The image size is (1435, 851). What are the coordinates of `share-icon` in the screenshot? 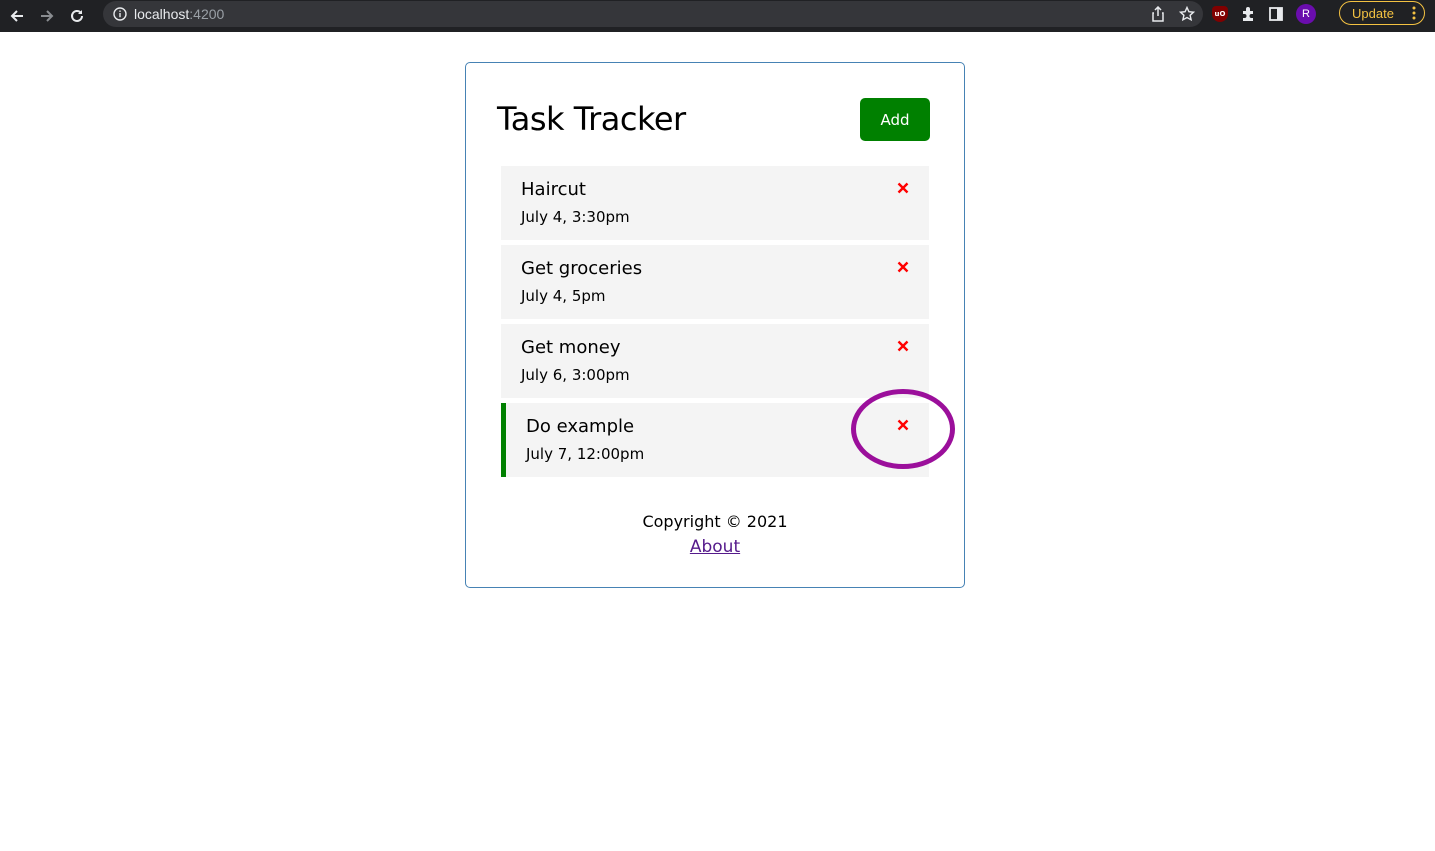 It's located at (1158, 14).